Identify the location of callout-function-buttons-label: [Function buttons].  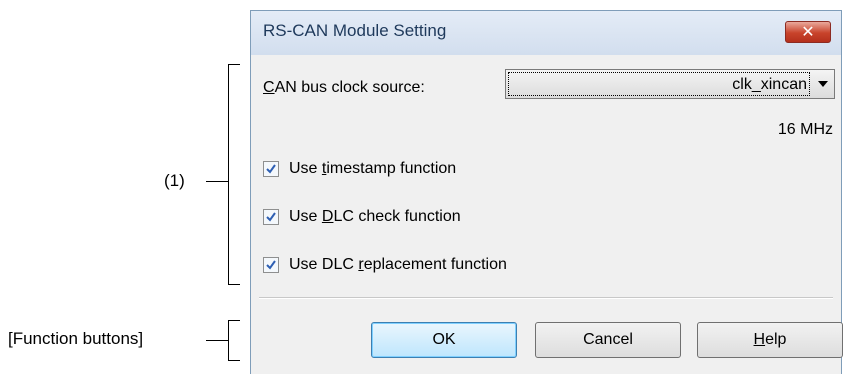
(76, 338).